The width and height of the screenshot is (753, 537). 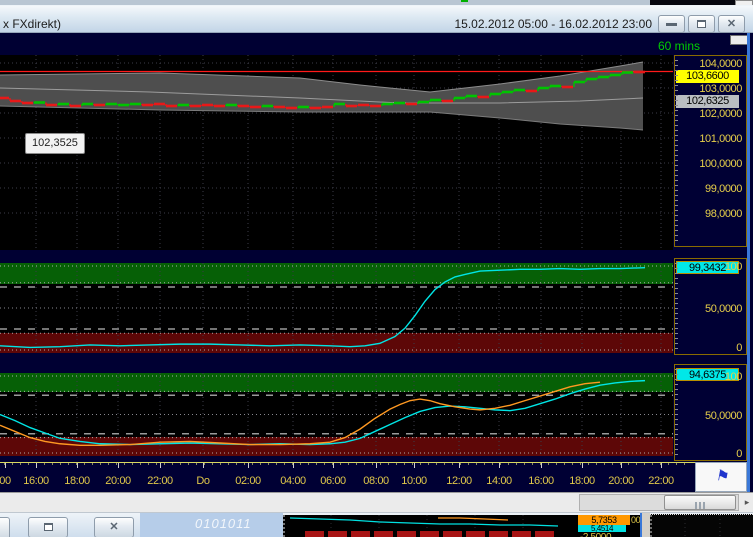 What do you see at coordinates (248, 481) in the screenshot?
I see `time-label: 02:00` at bounding box center [248, 481].